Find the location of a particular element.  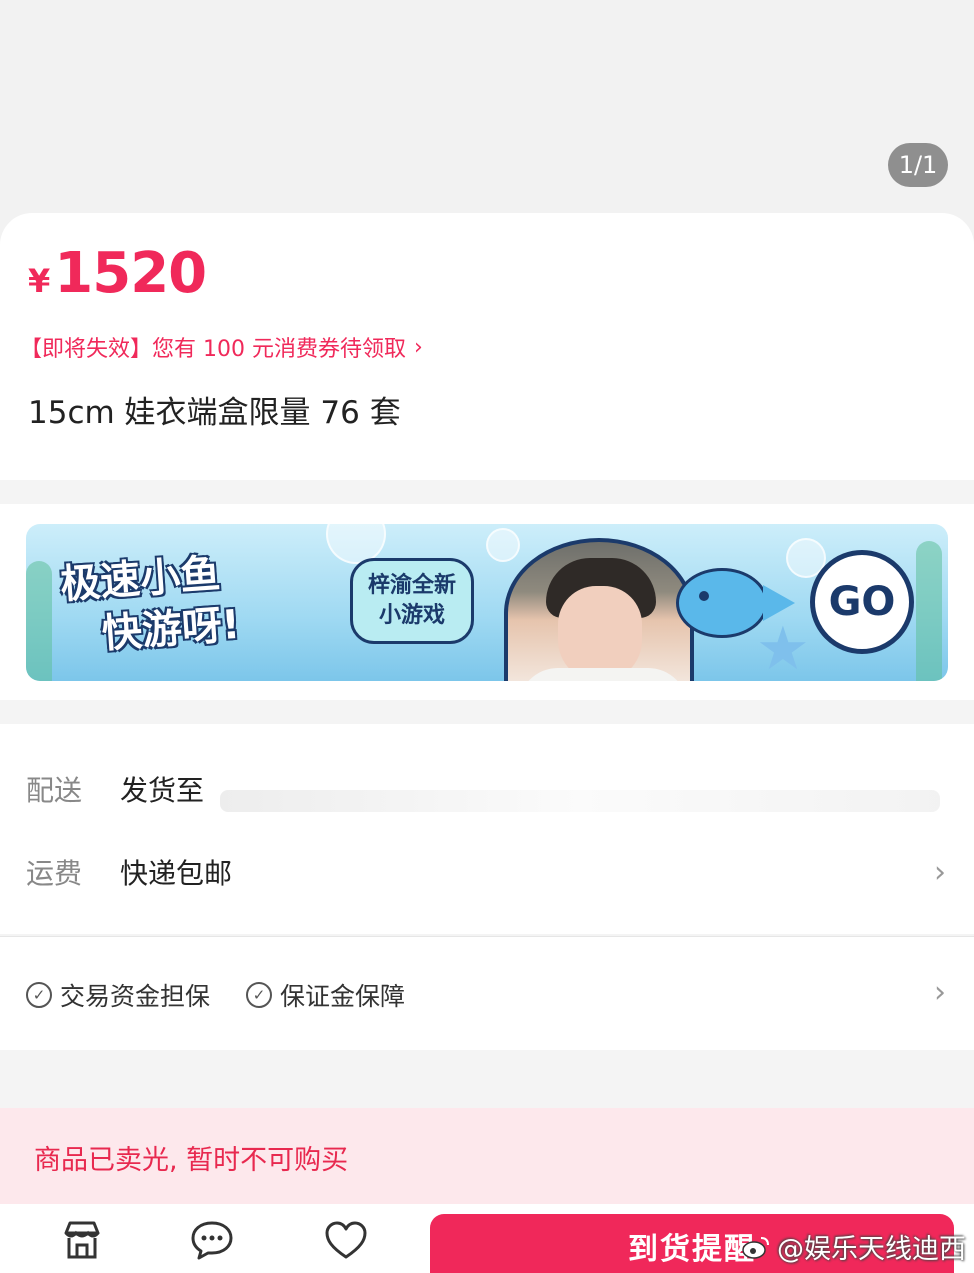

image-pager: 1/1 is located at coordinates (918, 165).